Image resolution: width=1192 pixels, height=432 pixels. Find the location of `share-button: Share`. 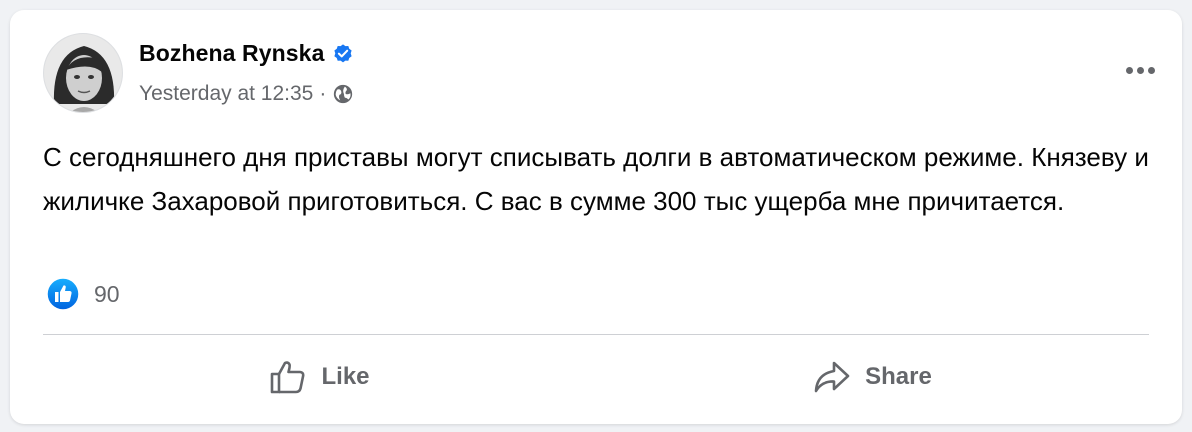

share-button: Share is located at coordinates (872, 377).